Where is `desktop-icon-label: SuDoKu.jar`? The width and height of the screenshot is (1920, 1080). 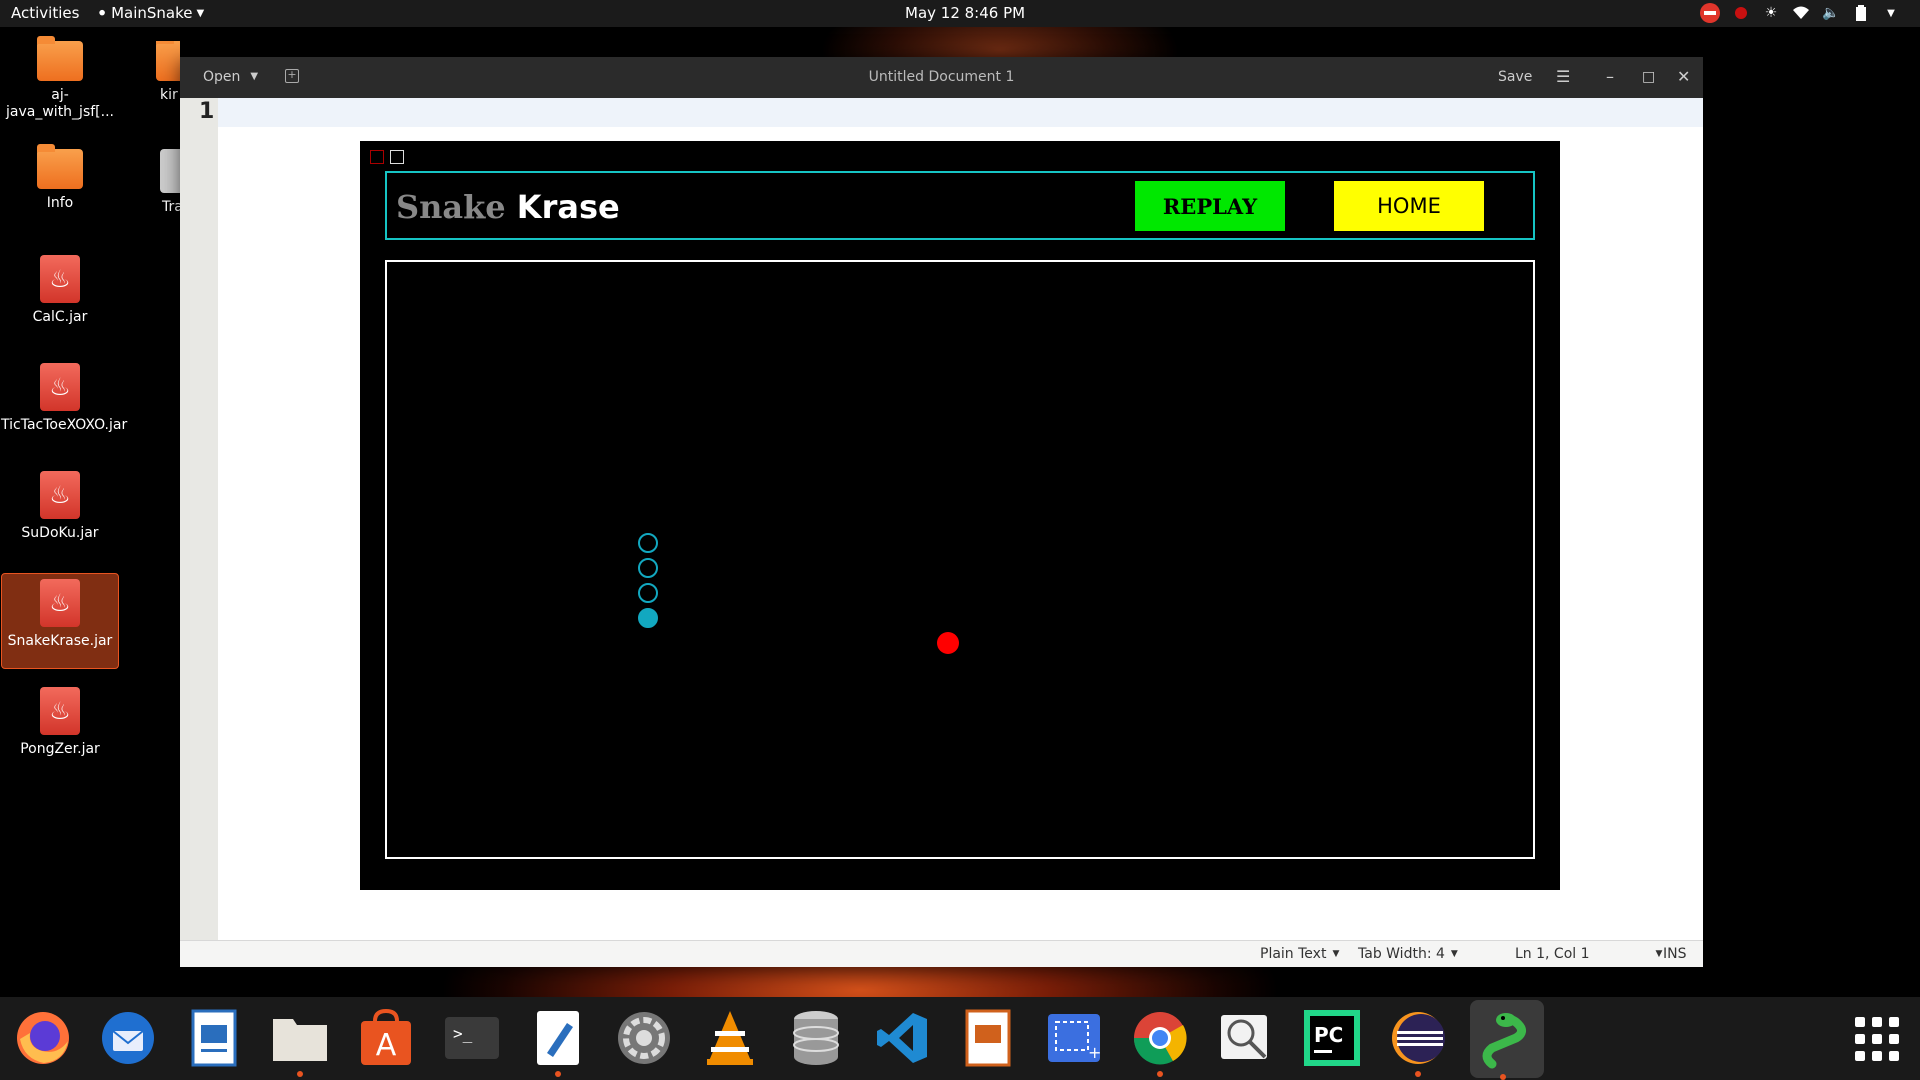 desktop-icon-label: SuDoKu.jar is located at coordinates (60, 533).